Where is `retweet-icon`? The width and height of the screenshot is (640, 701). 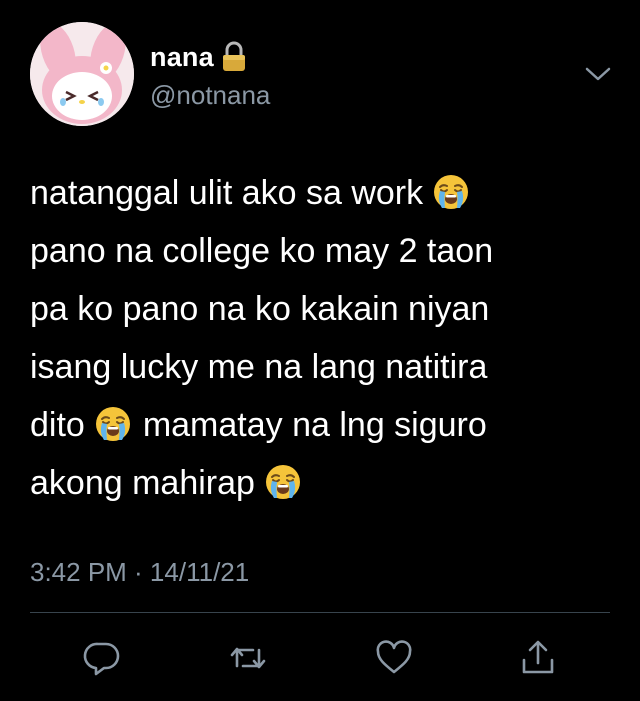 retweet-icon is located at coordinates (248, 658).